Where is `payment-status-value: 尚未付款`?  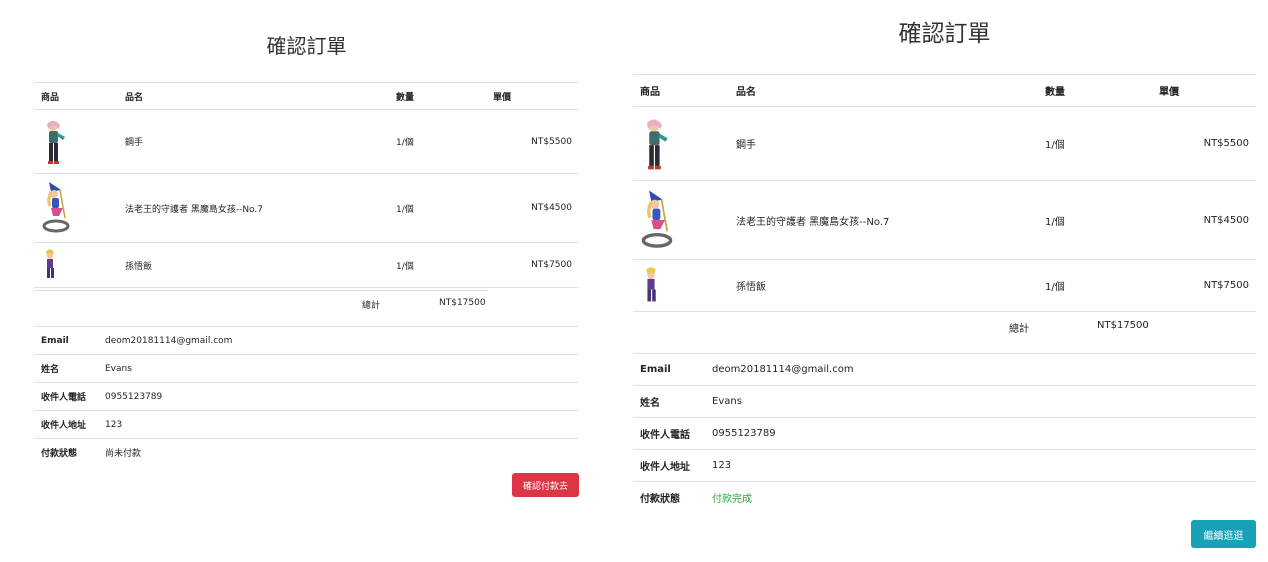
payment-status-value: 尚未付款 is located at coordinates (123, 454).